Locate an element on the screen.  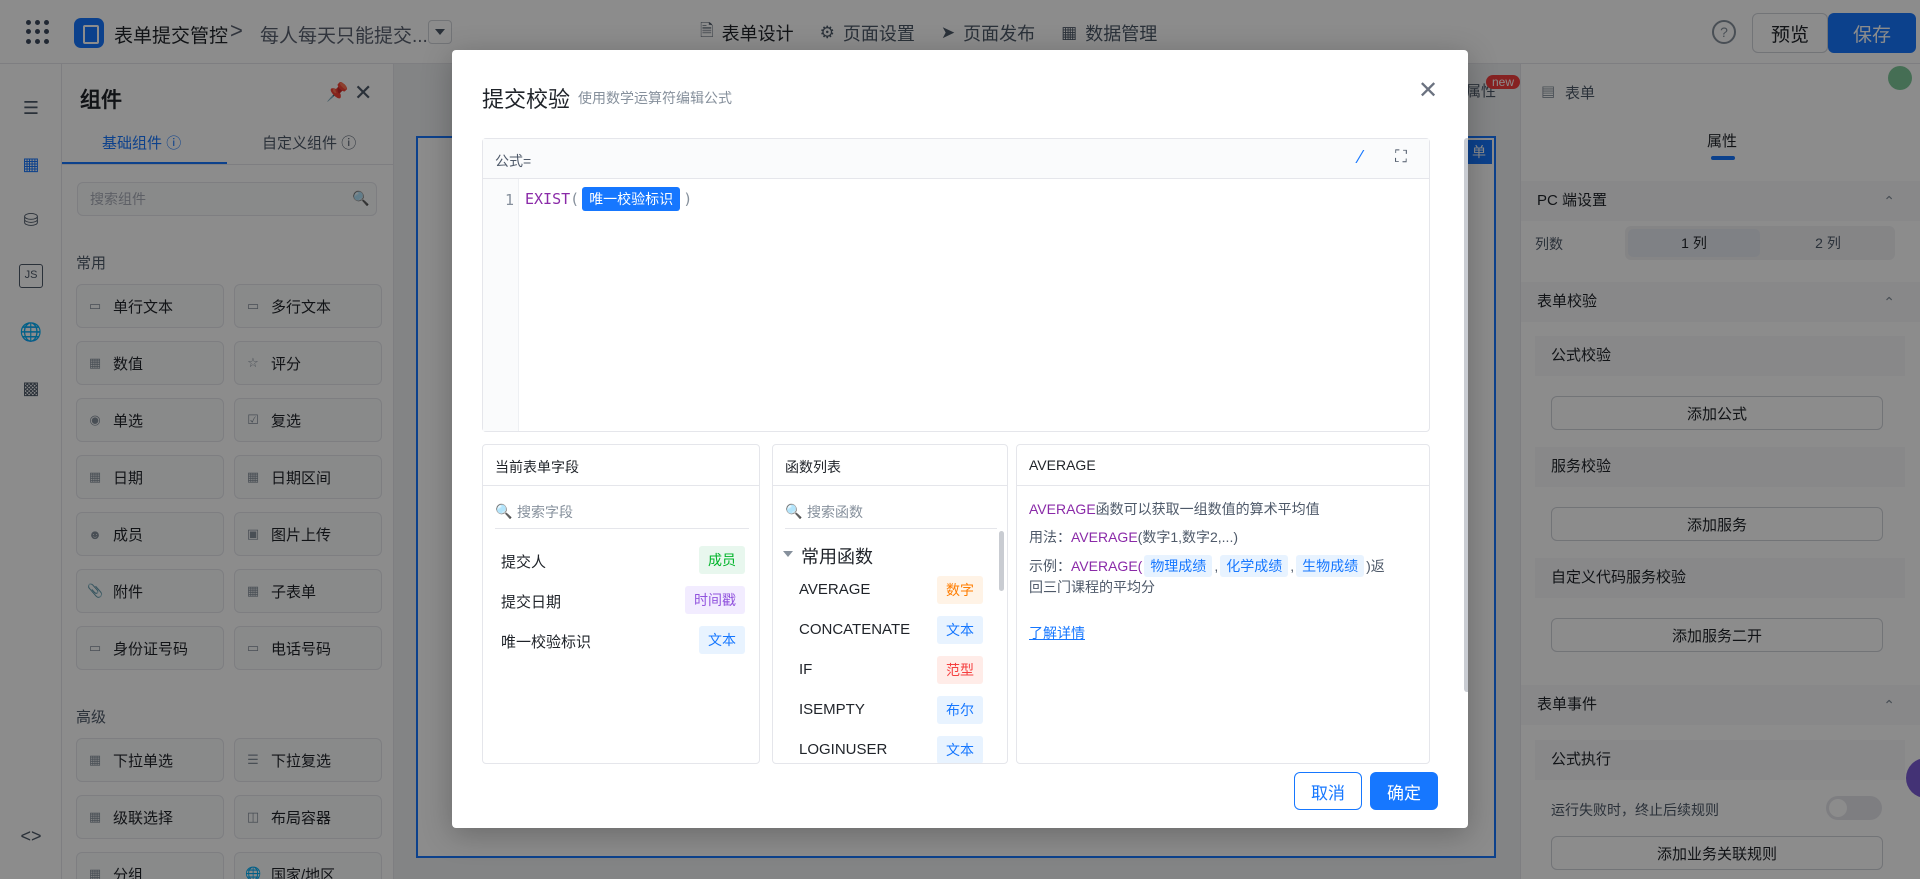
formula-code: EXIST ( 唯一校验标识 ) is located at coordinates (608, 199).